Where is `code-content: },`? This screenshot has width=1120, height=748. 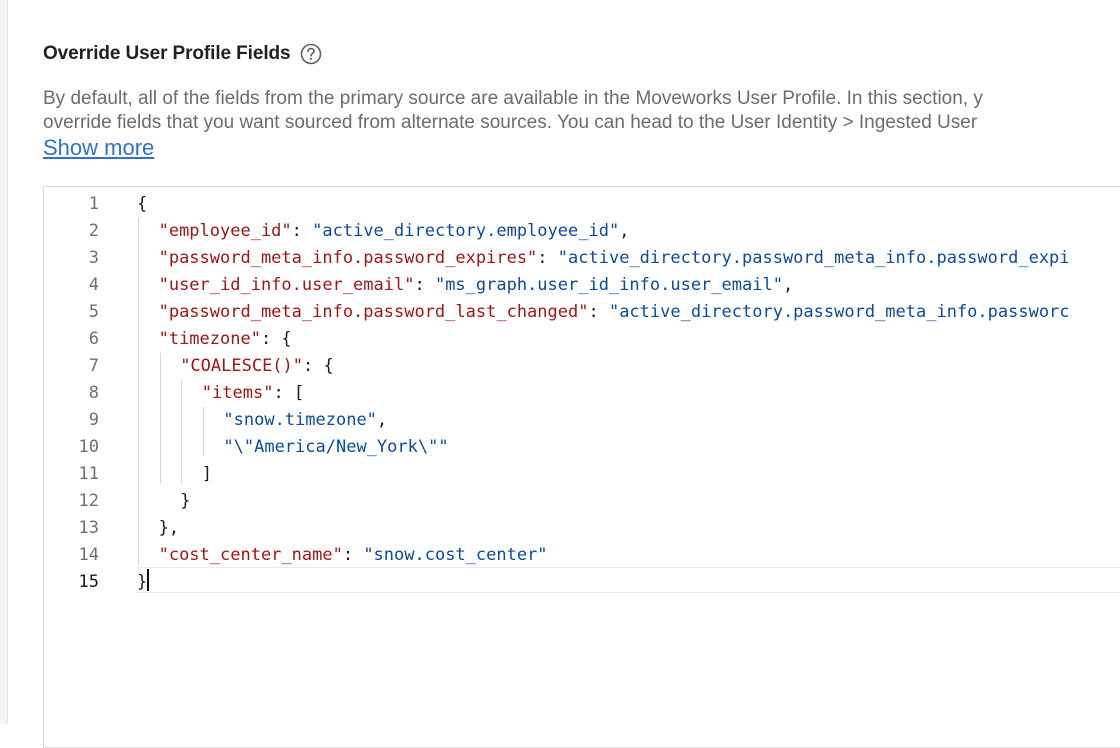
code-content: }, is located at coordinates (169, 528).